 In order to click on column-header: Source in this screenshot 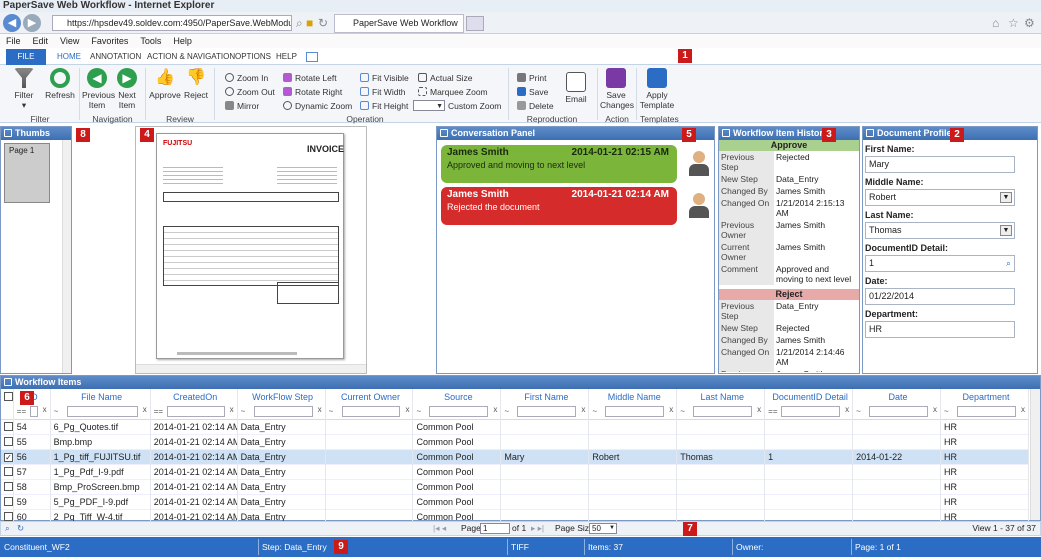, I will do `click(457, 396)`.